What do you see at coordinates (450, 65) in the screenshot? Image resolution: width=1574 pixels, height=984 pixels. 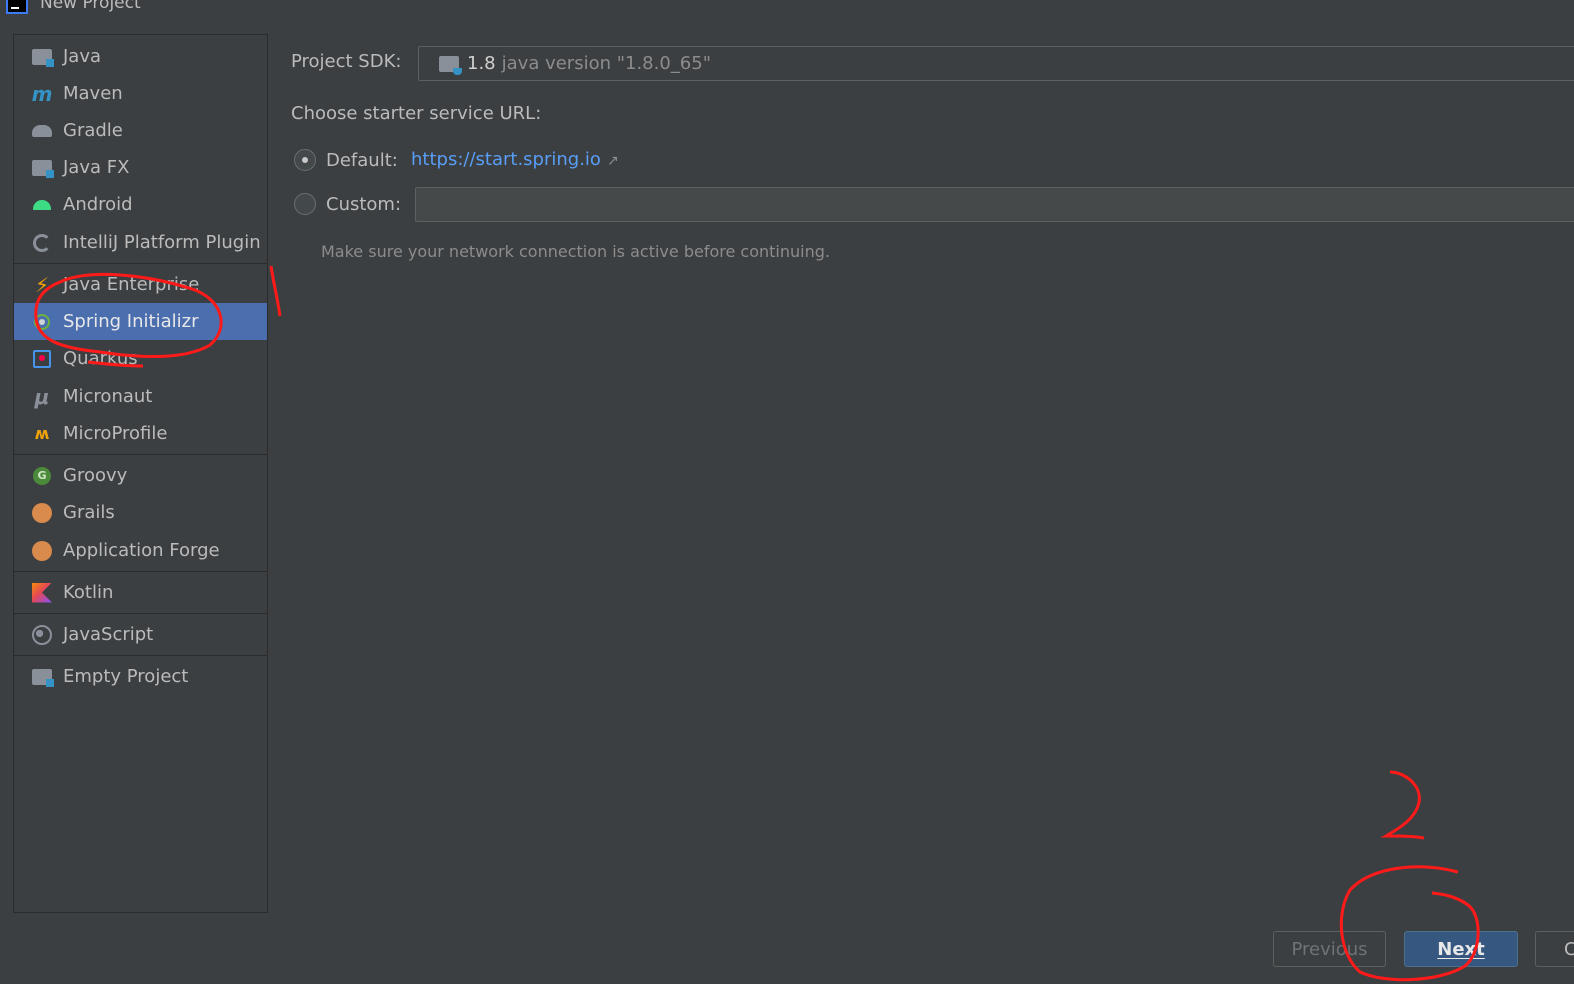 I see `jdk-folder-icon` at bounding box center [450, 65].